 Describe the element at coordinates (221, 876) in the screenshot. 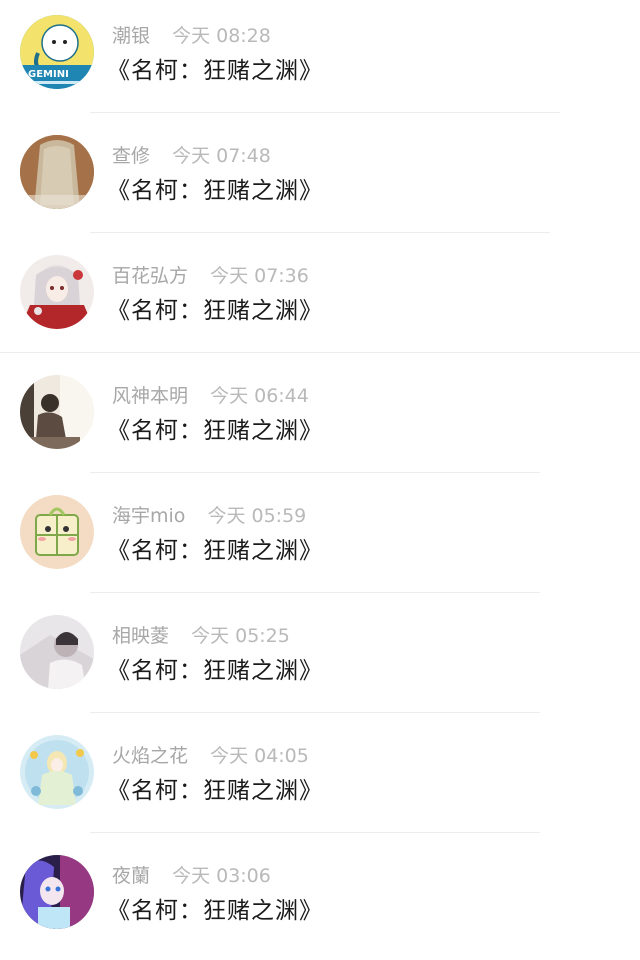

I see `timestamp: 今天 03:06` at that location.